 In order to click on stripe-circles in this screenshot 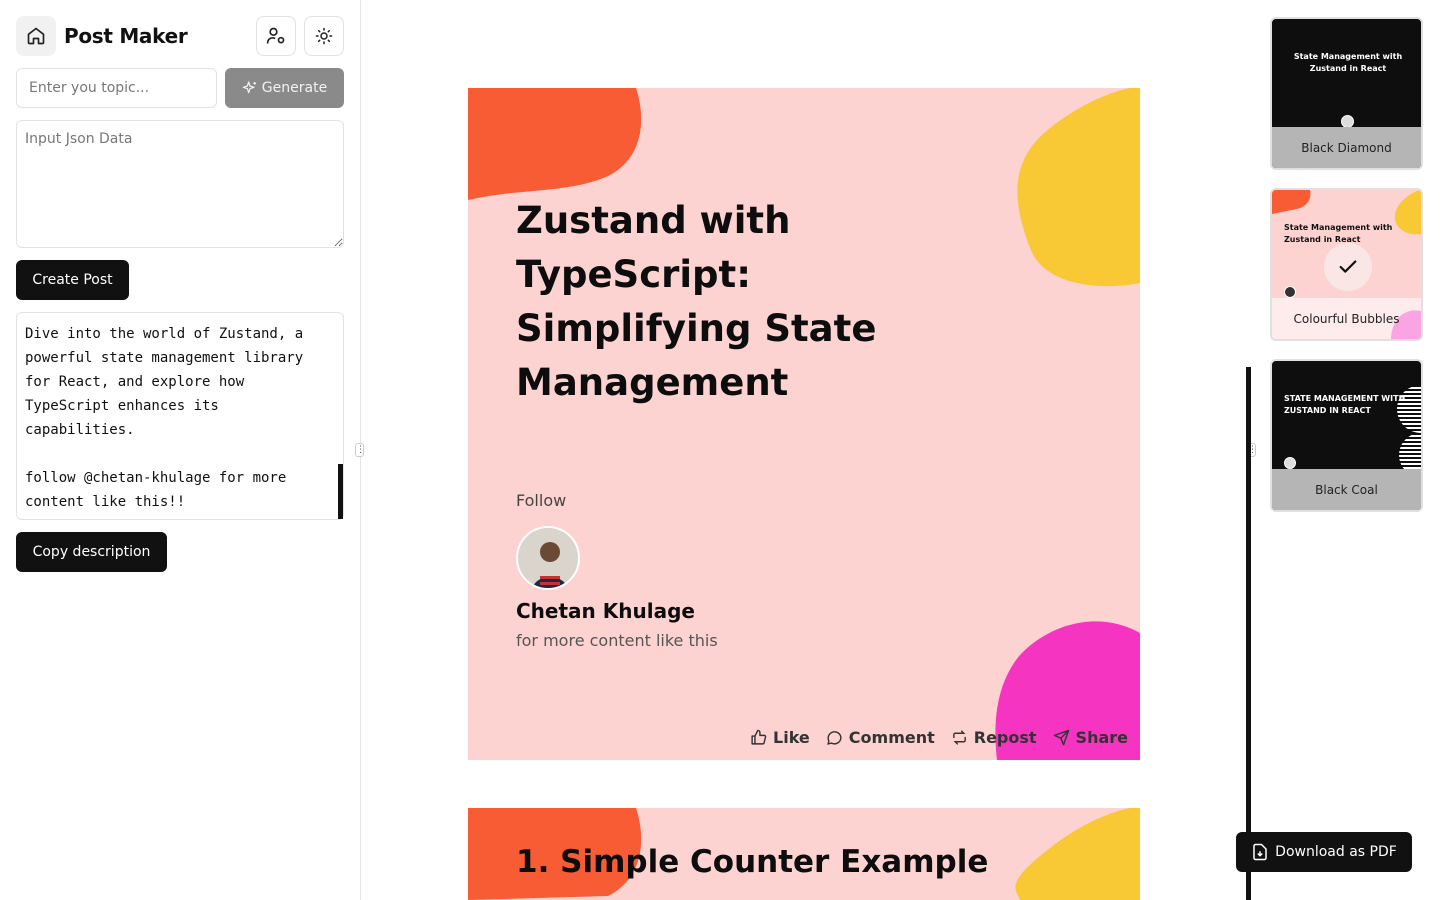, I will do `click(1409, 429)`.